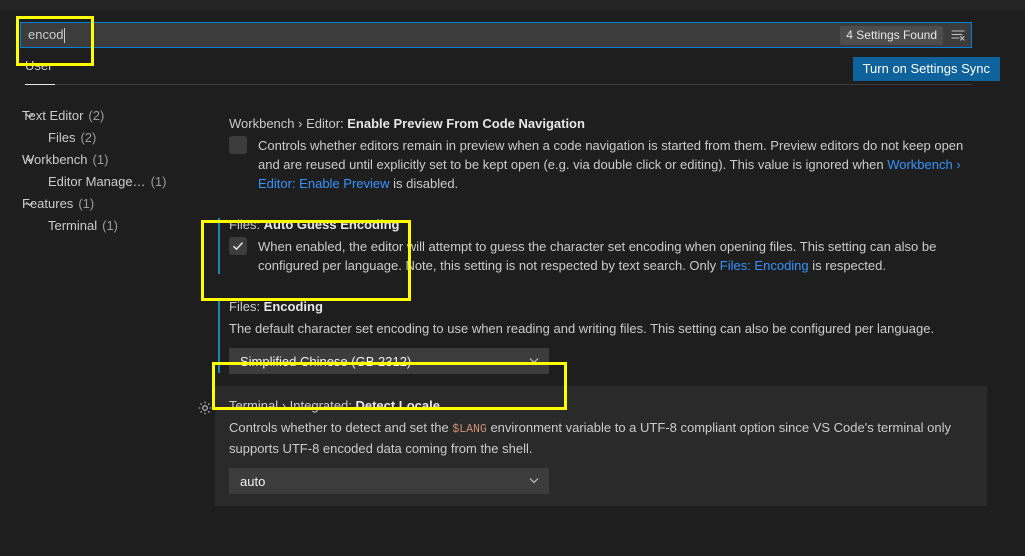  What do you see at coordinates (627, 224) in the screenshot?
I see `setting-title: Files: Auto Guess Encoding` at bounding box center [627, 224].